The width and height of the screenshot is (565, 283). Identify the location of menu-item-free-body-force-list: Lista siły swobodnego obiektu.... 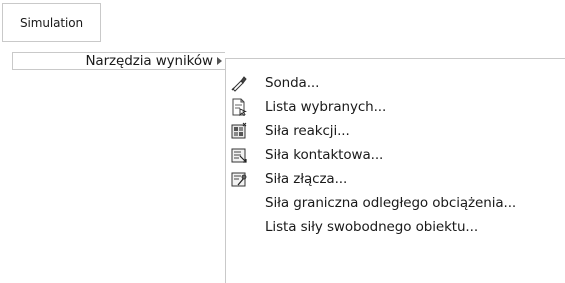
(395, 227).